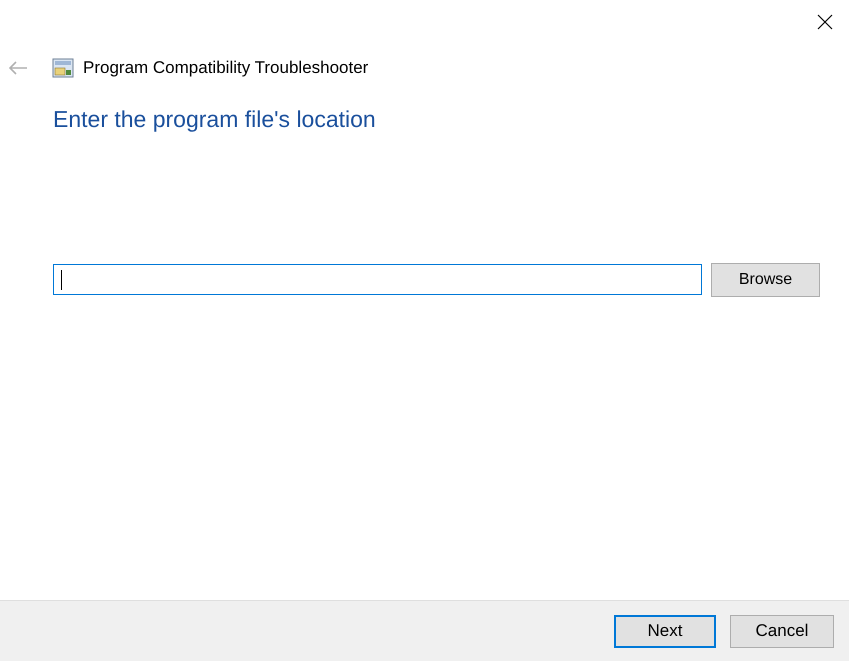 Image resolution: width=849 pixels, height=661 pixels. What do you see at coordinates (225, 68) in the screenshot?
I see `window-title: Program Compatibility Troubleshooter` at bounding box center [225, 68].